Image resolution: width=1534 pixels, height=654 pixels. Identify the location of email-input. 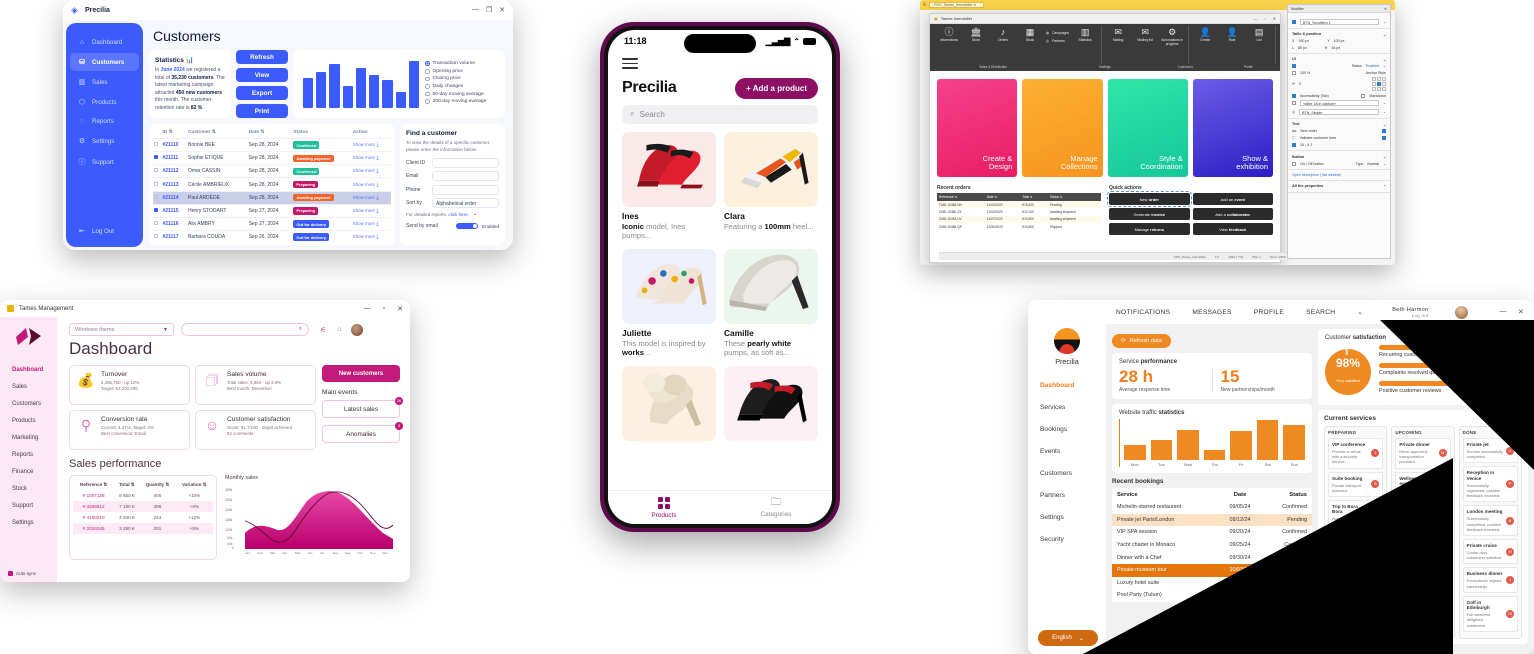
(465, 176).